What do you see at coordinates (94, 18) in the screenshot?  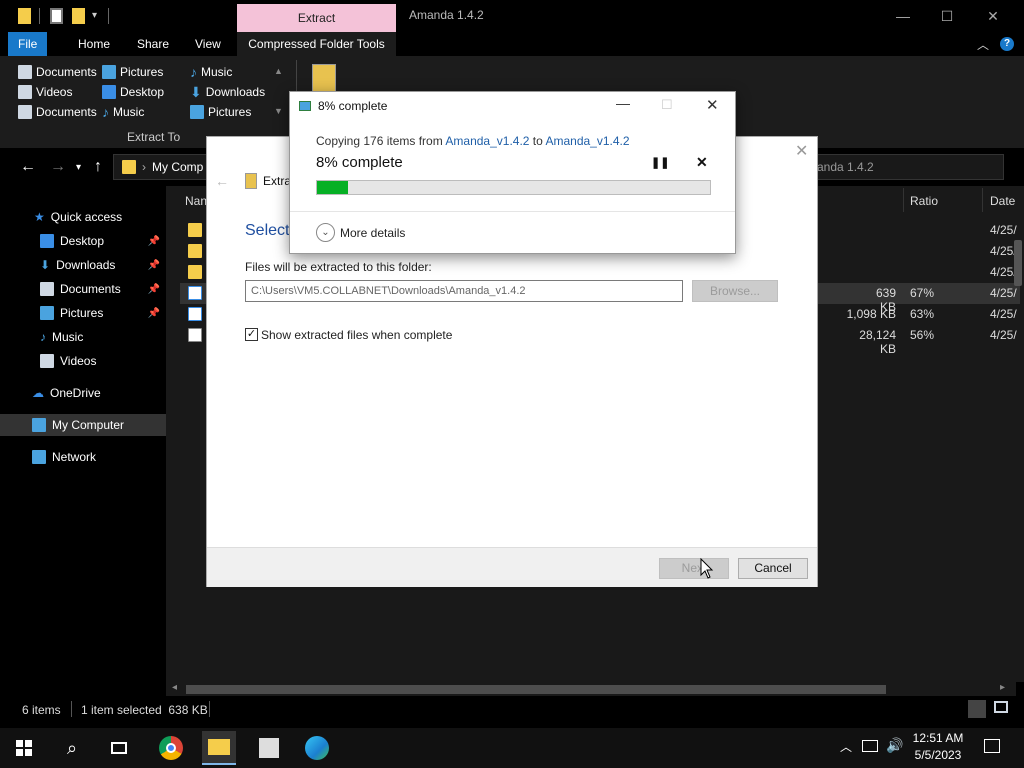 I see `customize-qa-icon: ▾` at bounding box center [94, 18].